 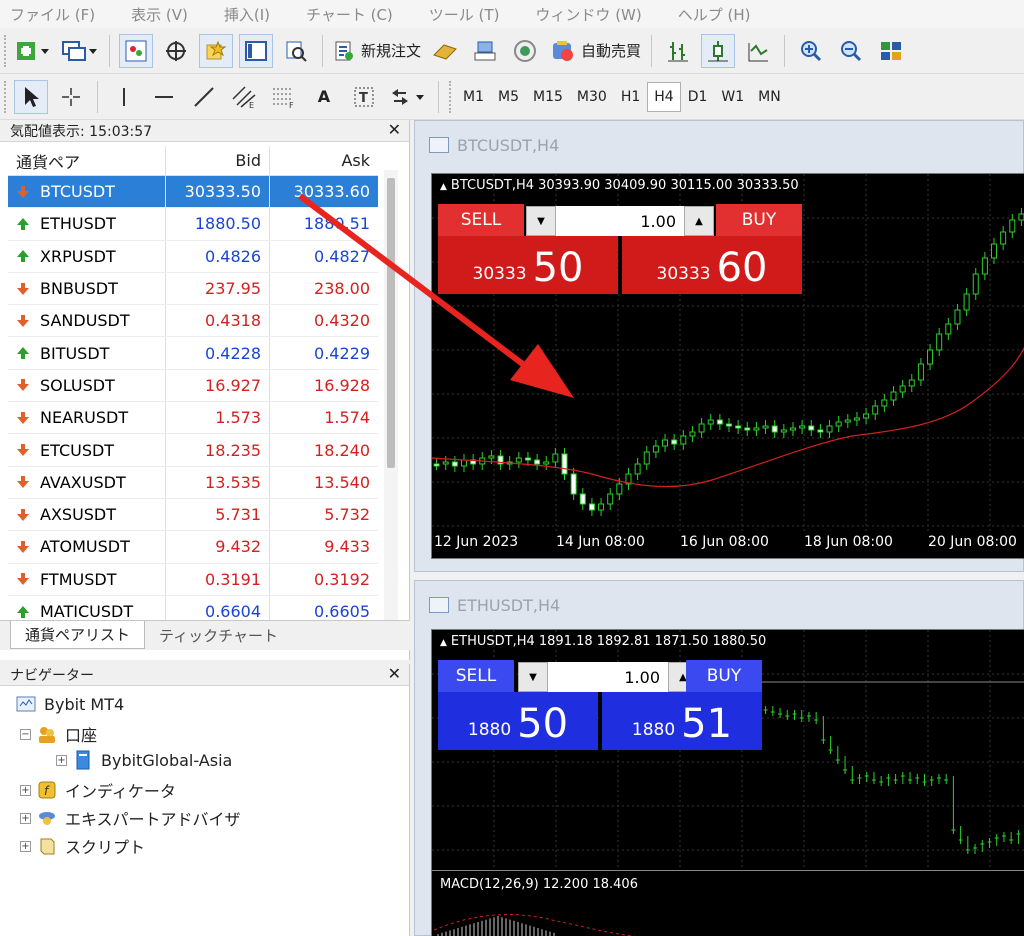 What do you see at coordinates (377, 51) in the screenshot?
I see `new-order-button: 新規注文` at bounding box center [377, 51].